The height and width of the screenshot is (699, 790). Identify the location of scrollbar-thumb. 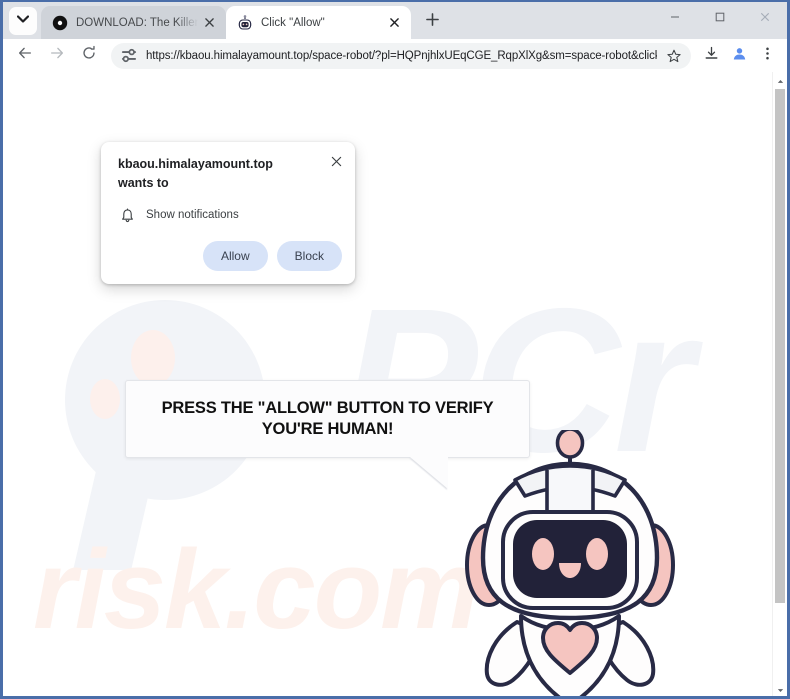
(780, 346).